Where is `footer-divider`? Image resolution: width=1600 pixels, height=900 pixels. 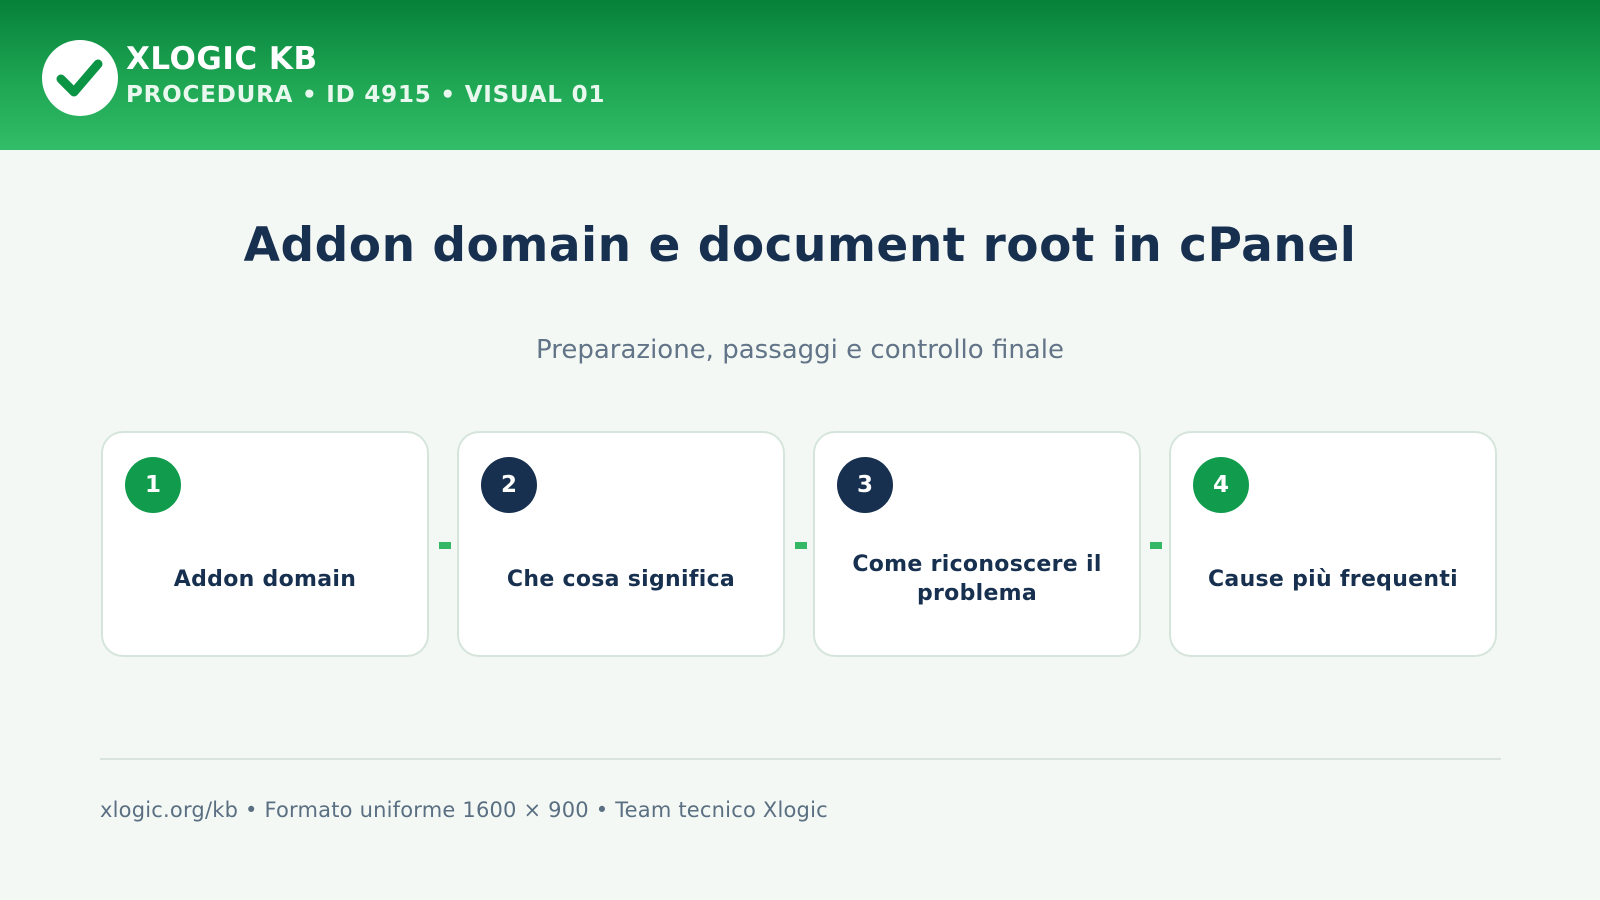 footer-divider is located at coordinates (800, 759).